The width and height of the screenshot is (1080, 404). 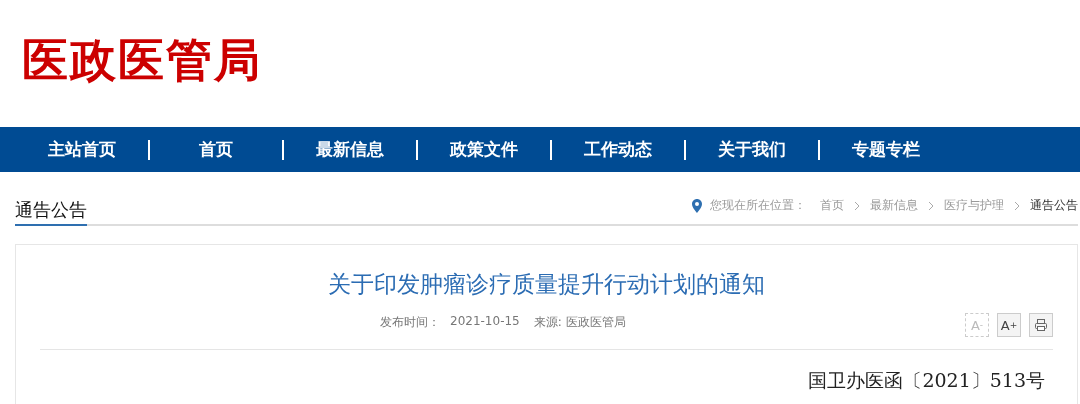 I want to click on breadcrumb-label: 您现在所在位置：, so click(x=758, y=205).